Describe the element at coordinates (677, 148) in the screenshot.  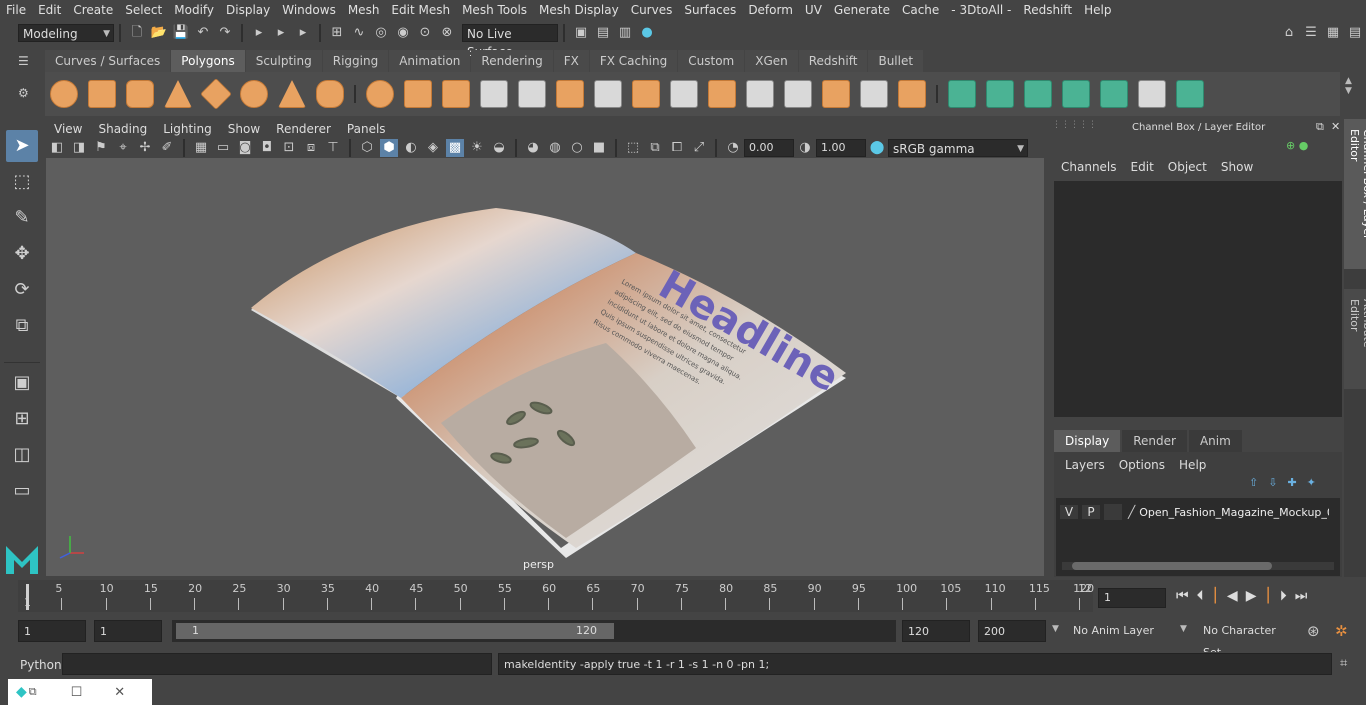
I see `xray-active-icon: ⧠` at that location.